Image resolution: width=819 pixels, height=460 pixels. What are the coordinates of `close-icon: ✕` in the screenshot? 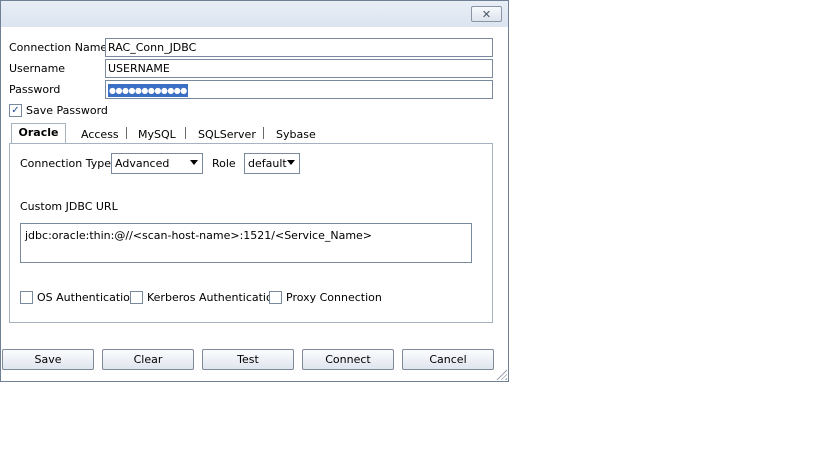 It's located at (486, 14).